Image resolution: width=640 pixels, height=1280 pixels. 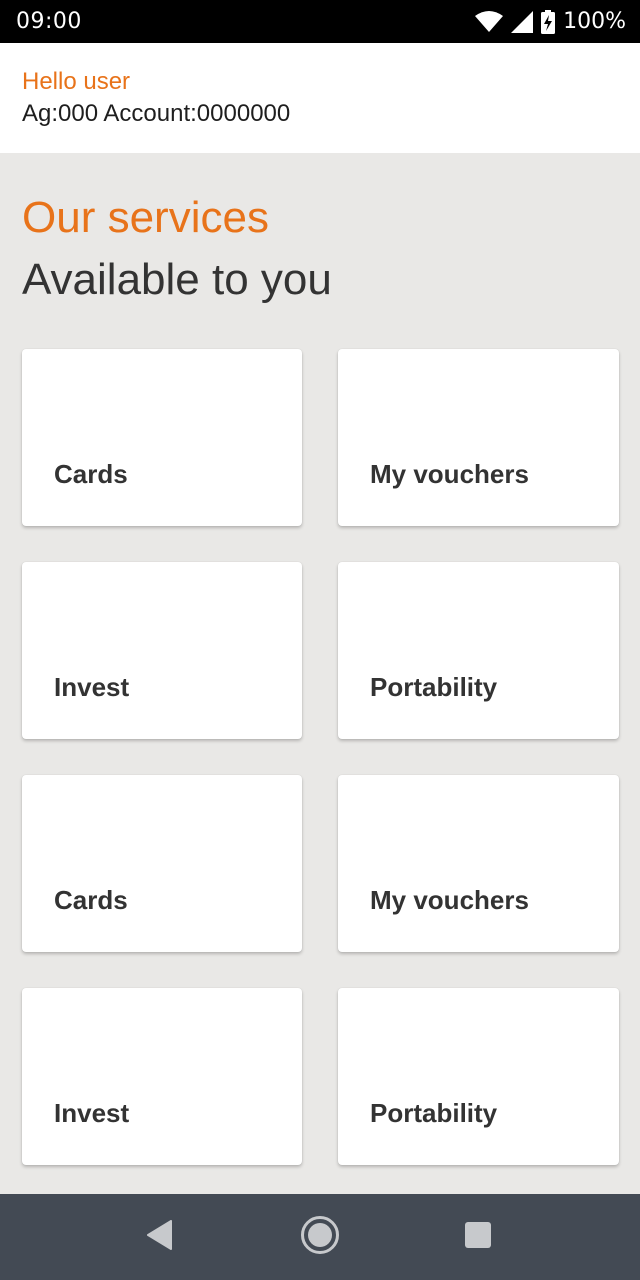 I want to click on status-time: 09:00, so click(x=49, y=21).